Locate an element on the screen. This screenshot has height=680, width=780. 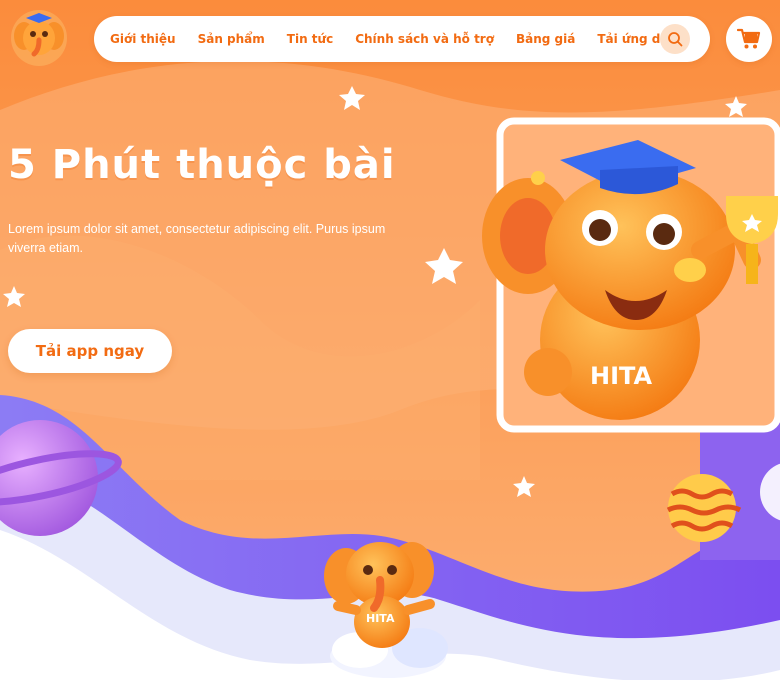
search-button is located at coordinates (675, 39).